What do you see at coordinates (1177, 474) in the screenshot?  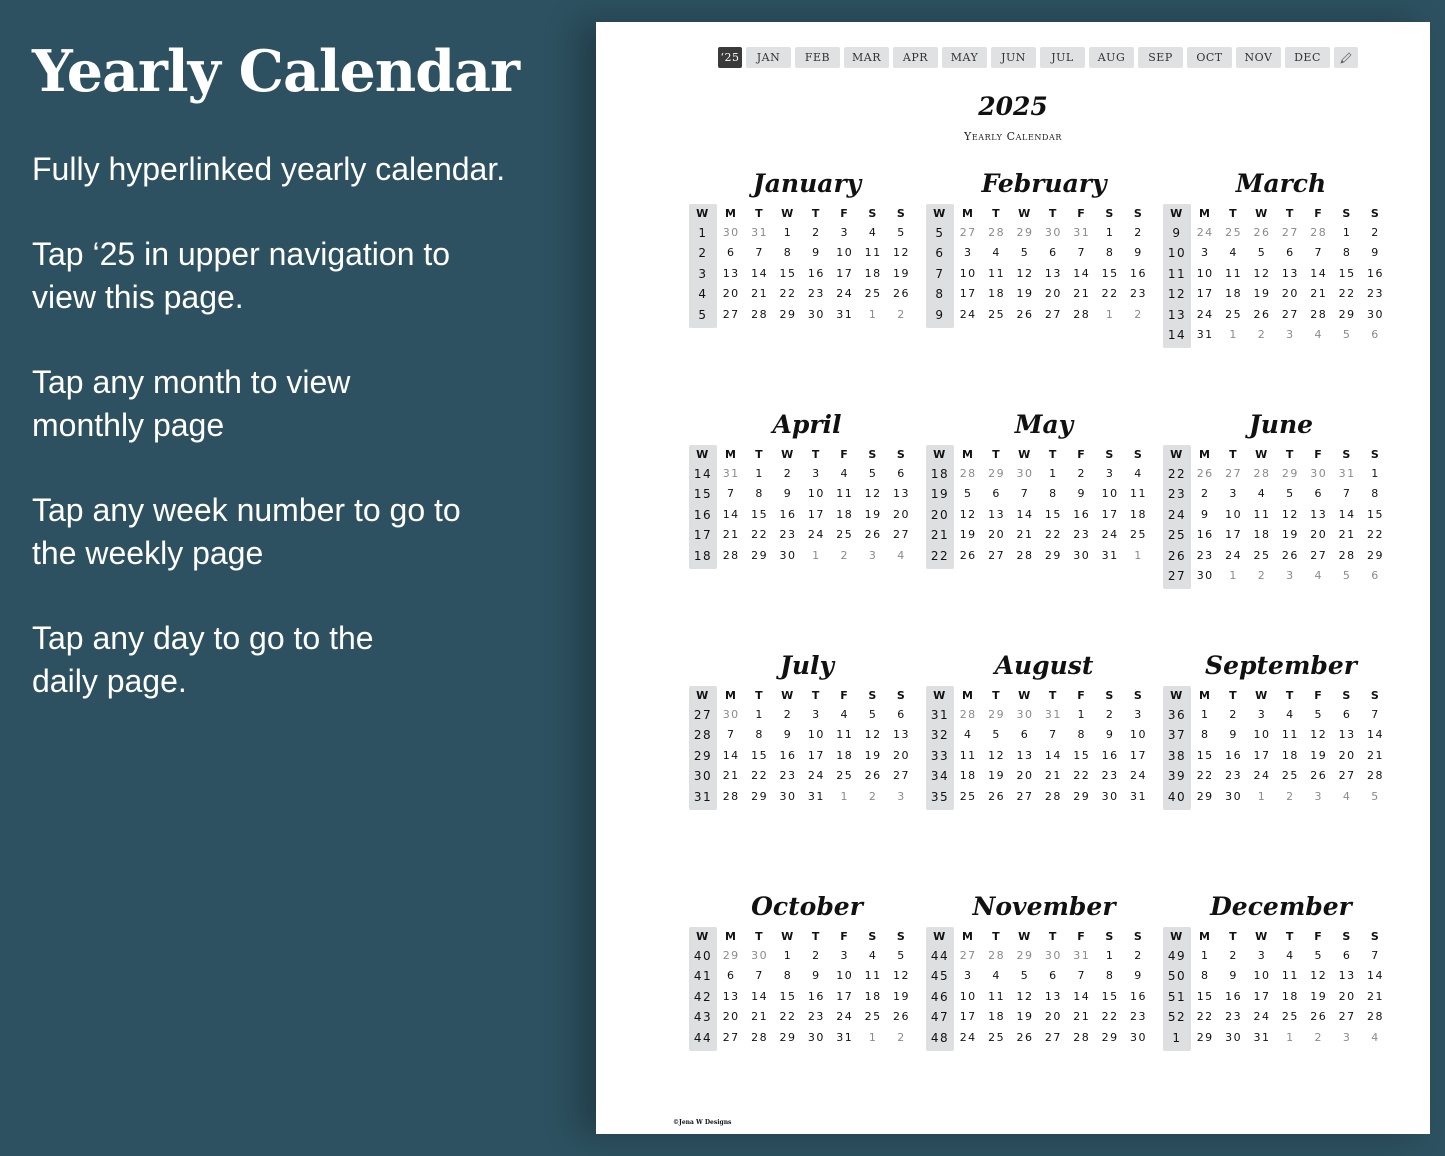 I see `week-number: 22` at bounding box center [1177, 474].